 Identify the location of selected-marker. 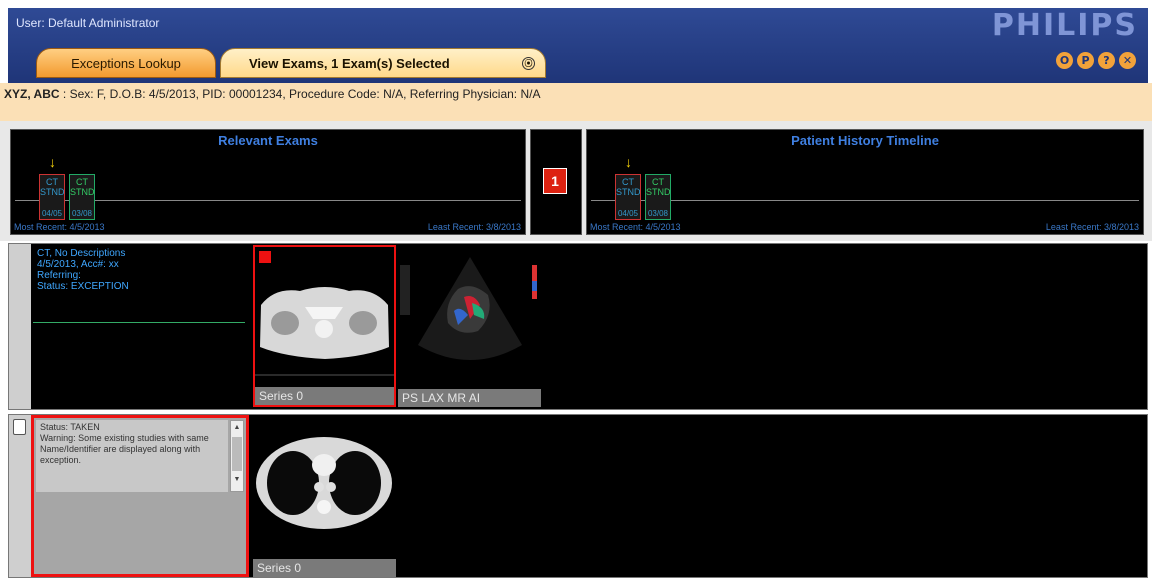
(265, 257).